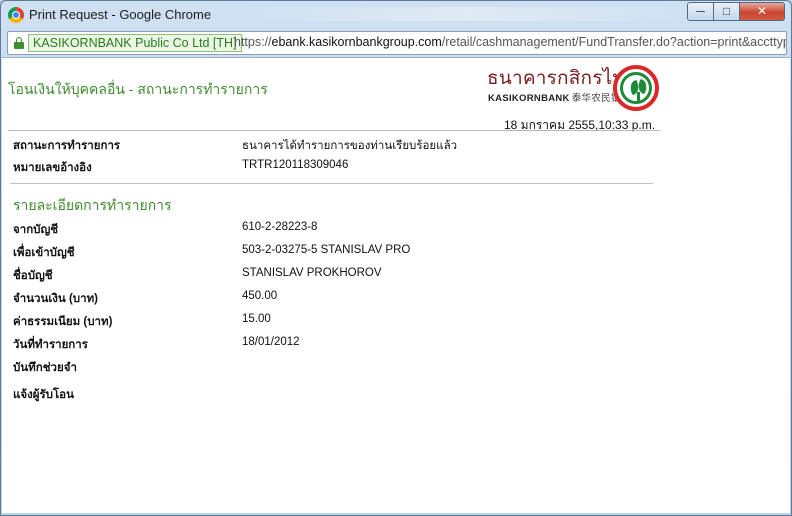 The width and height of the screenshot is (792, 516). Describe the element at coordinates (33, 276) in the screenshot. I see `account-name-label: ชื่อบัญชี` at that location.